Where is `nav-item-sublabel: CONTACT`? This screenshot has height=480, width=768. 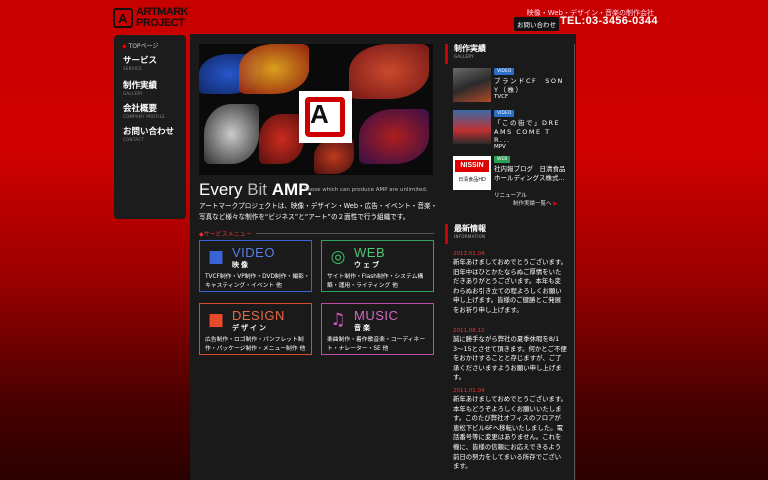 nav-item-sublabel: CONTACT is located at coordinates (134, 139).